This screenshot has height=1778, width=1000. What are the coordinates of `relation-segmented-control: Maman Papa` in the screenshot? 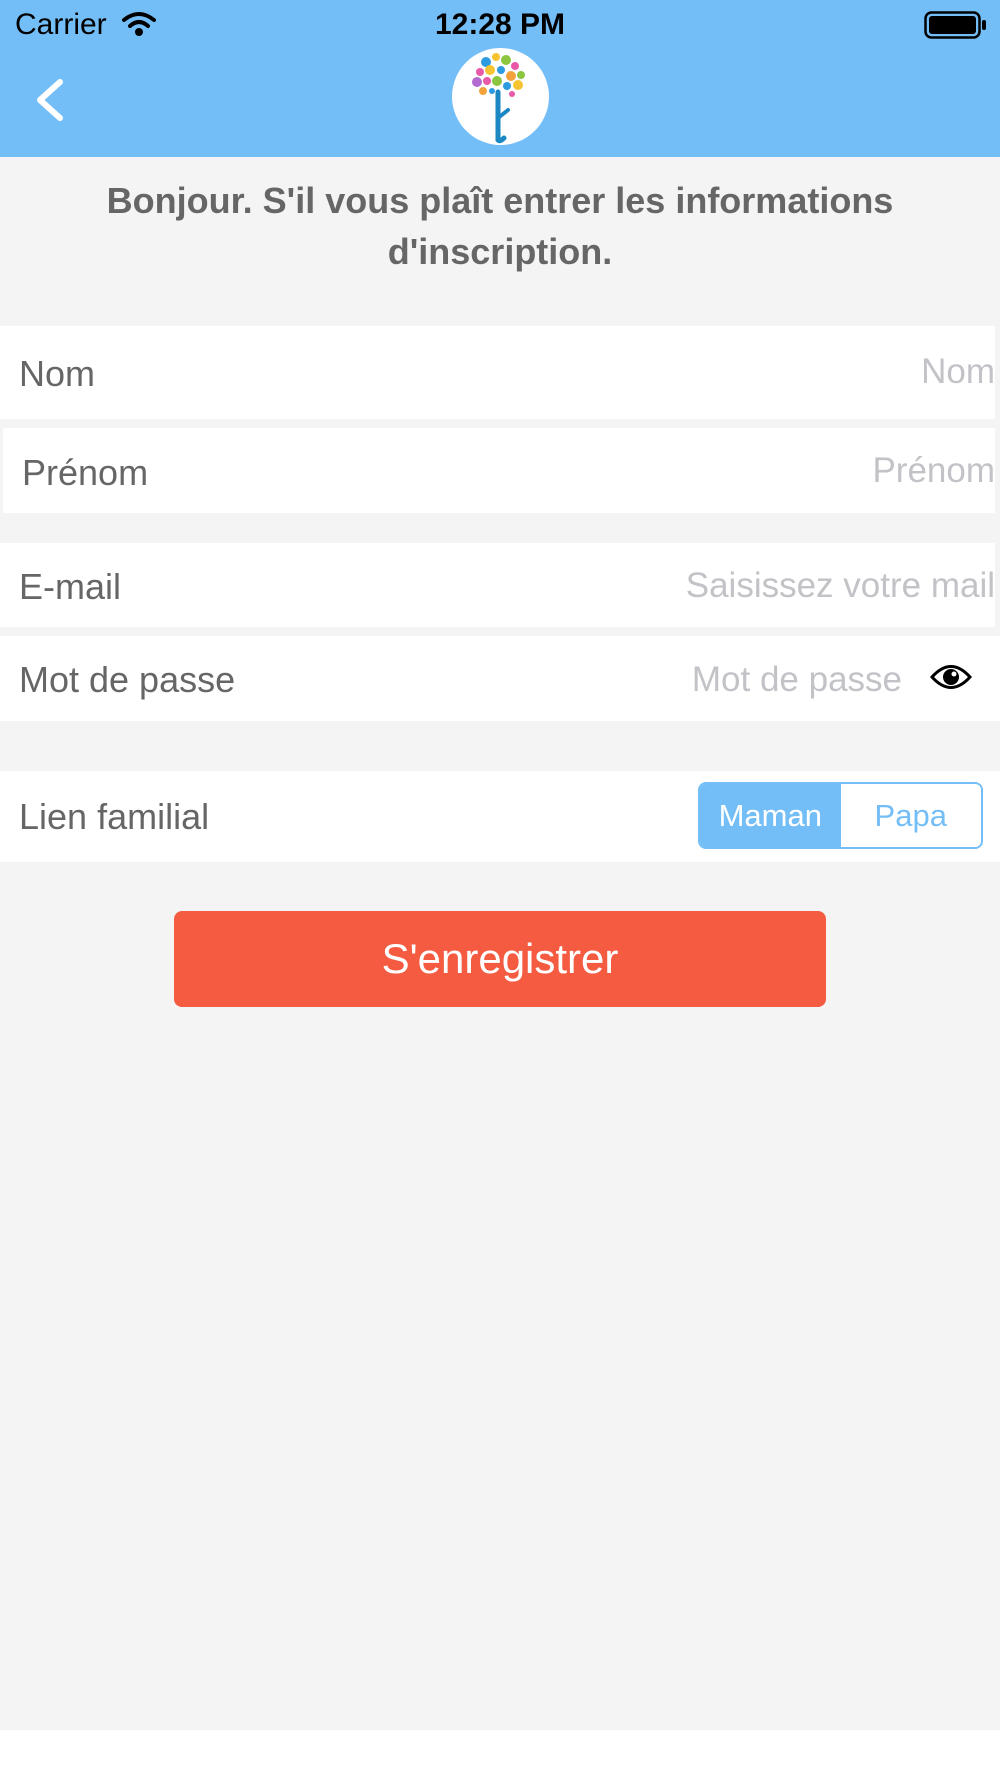 It's located at (840, 815).